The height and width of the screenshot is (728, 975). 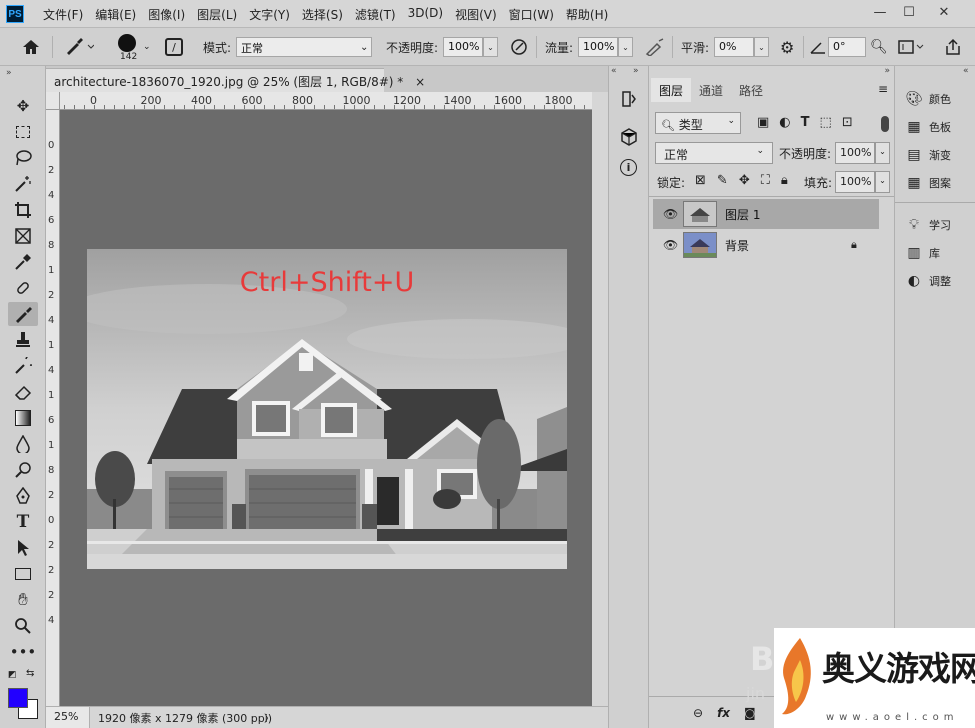 I want to click on menu-item: 图像(I), so click(x=166, y=14).